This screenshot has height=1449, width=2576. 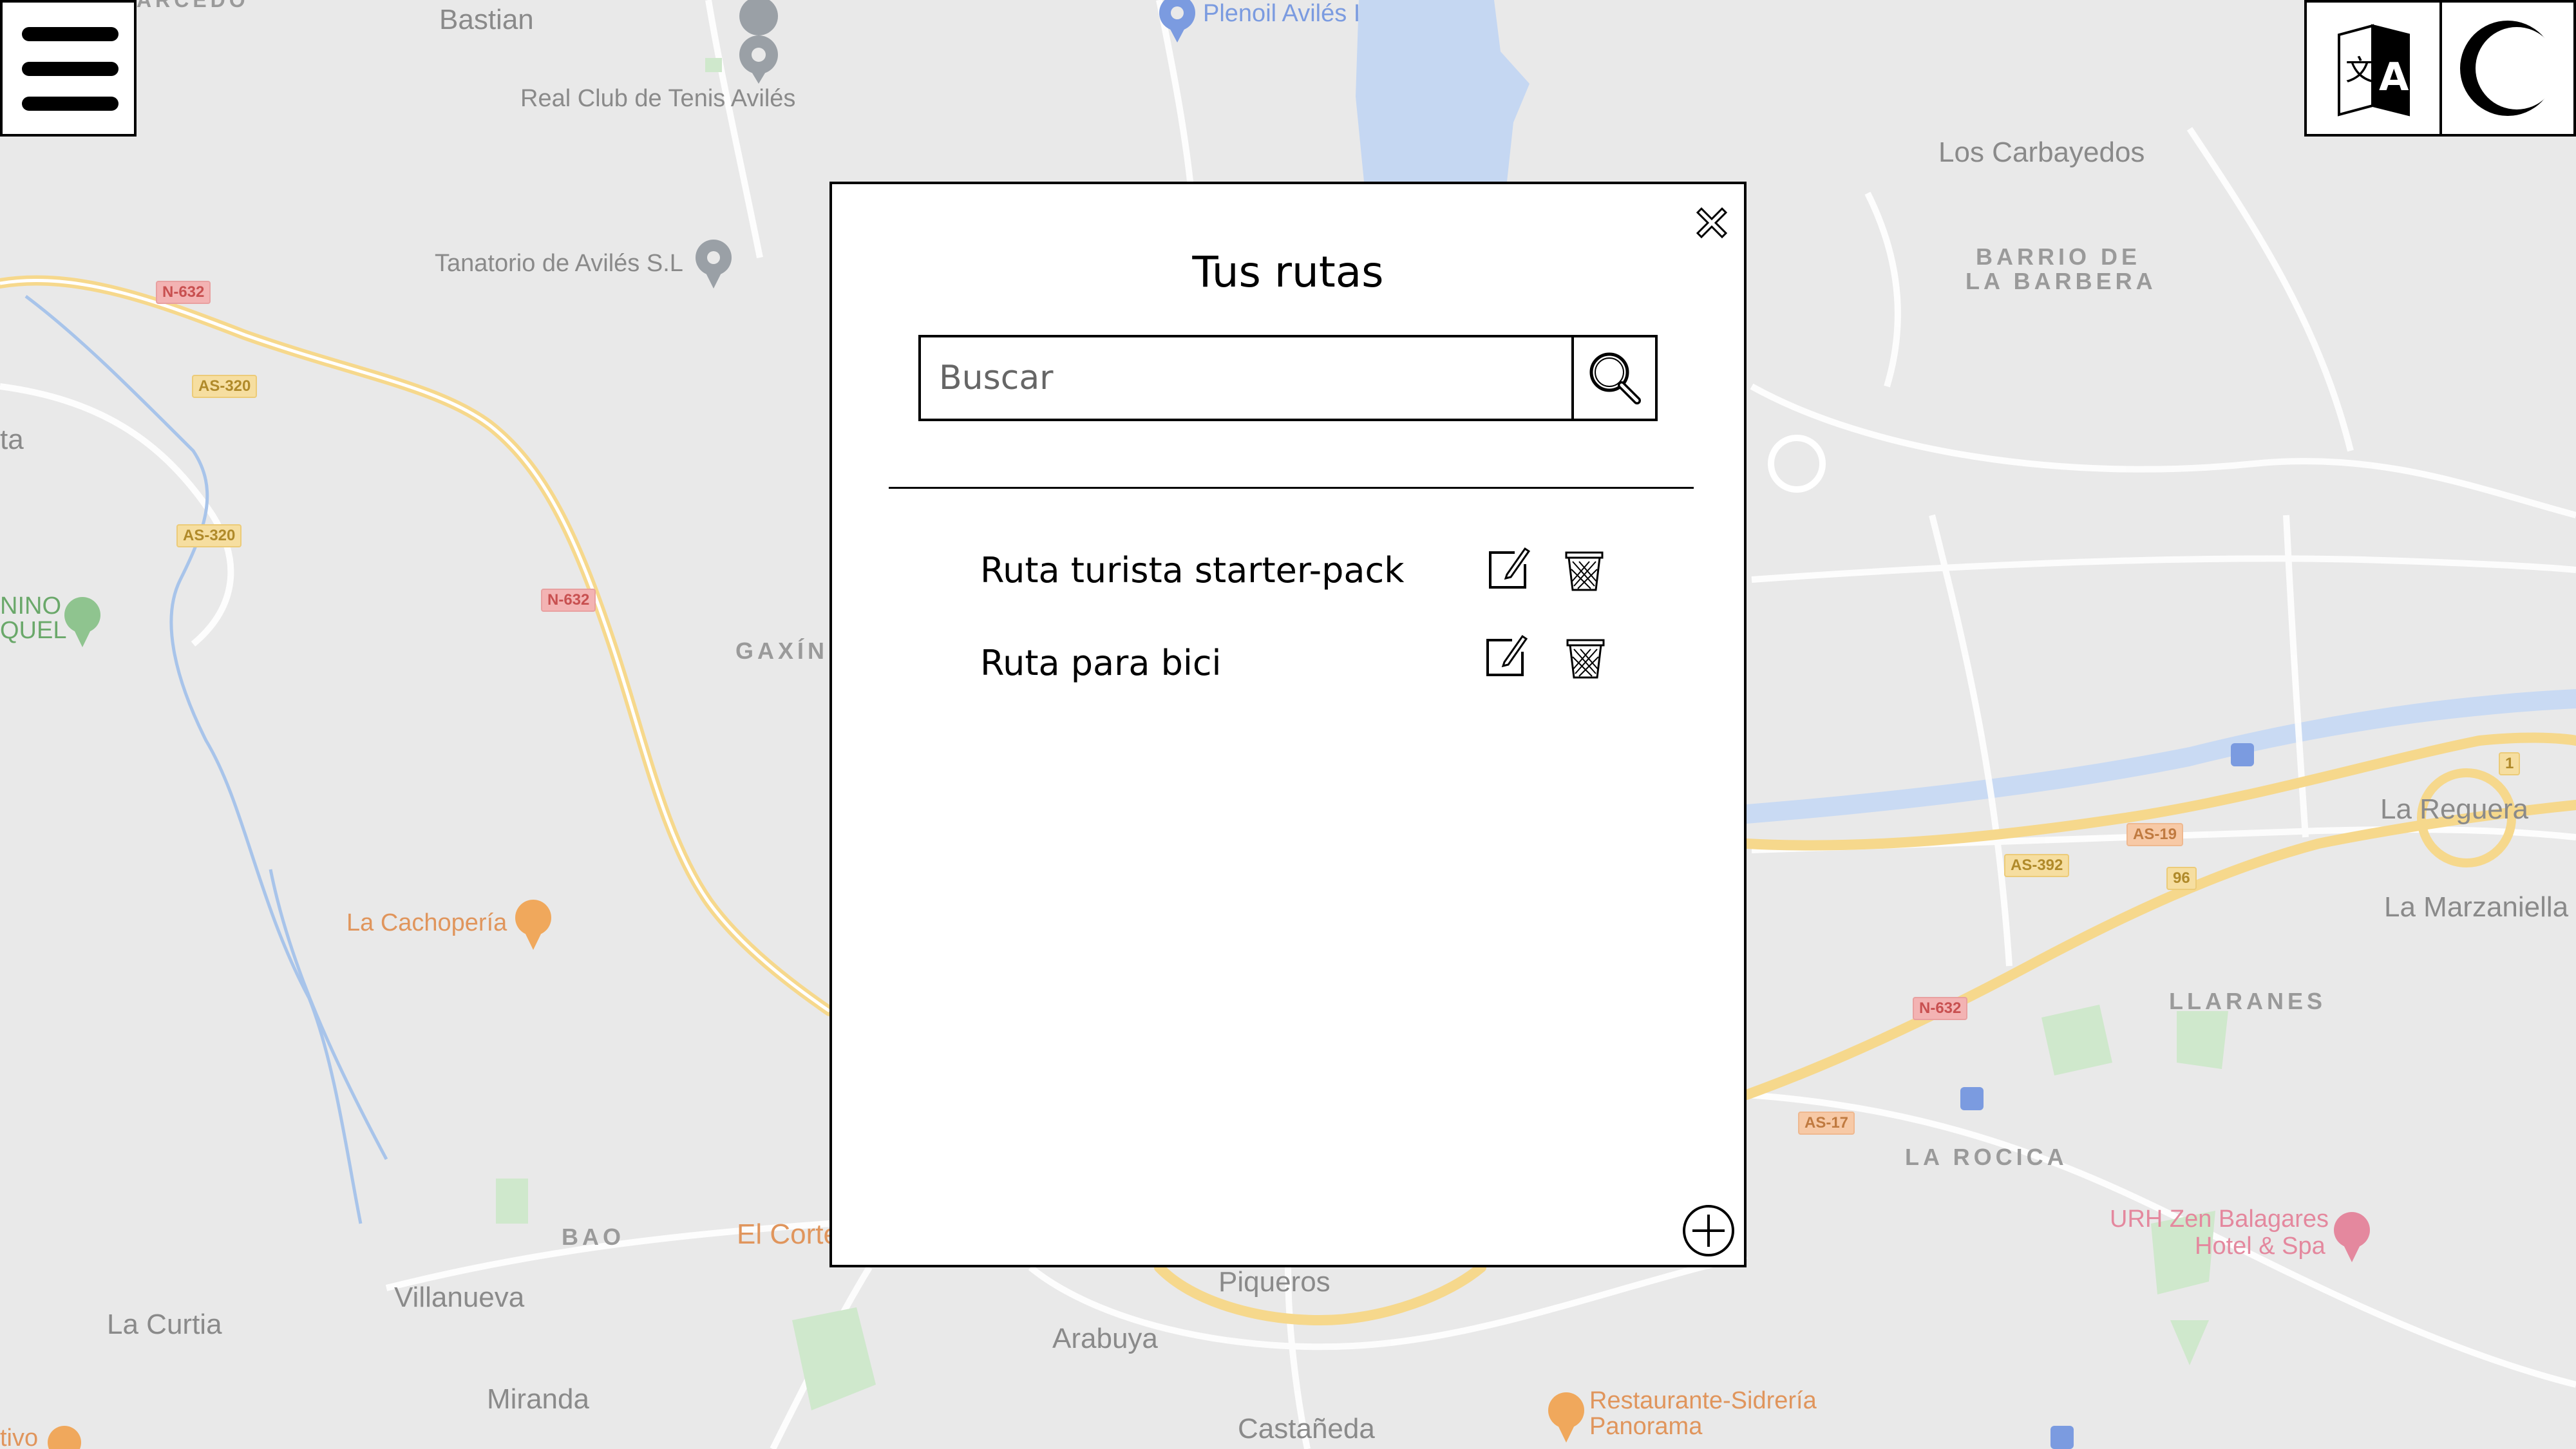 I want to click on search-input, so click(x=1247, y=378).